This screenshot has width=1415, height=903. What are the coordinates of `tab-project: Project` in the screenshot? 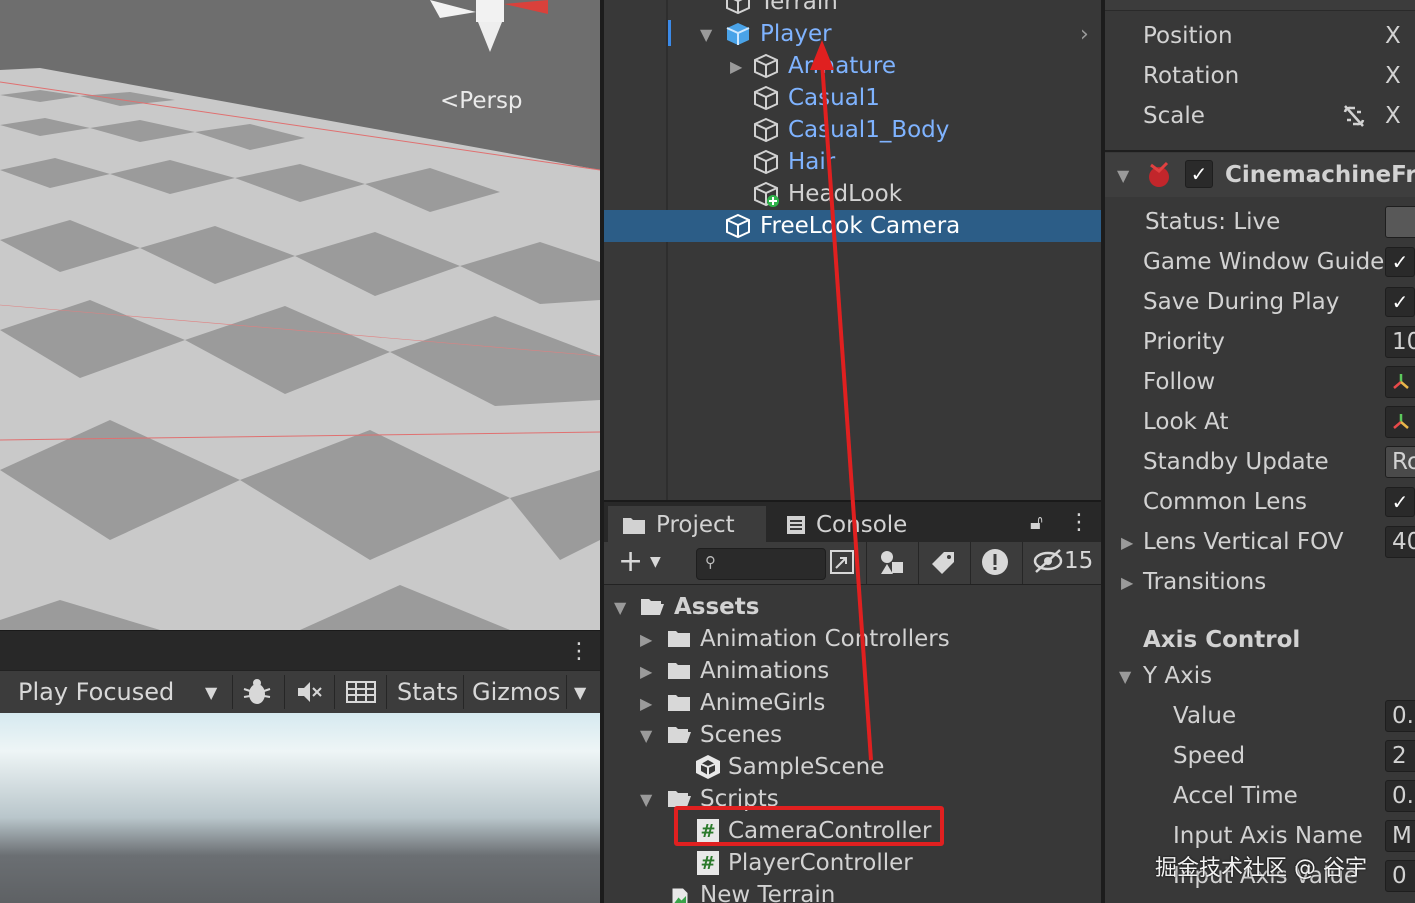 It's located at (687, 525).